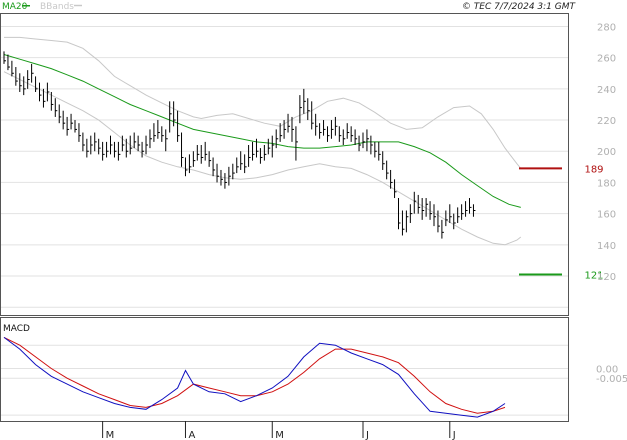 This screenshot has width=627, height=440. What do you see at coordinates (191, 435) in the screenshot?
I see `month-label: A` at bounding box center [191, 435].